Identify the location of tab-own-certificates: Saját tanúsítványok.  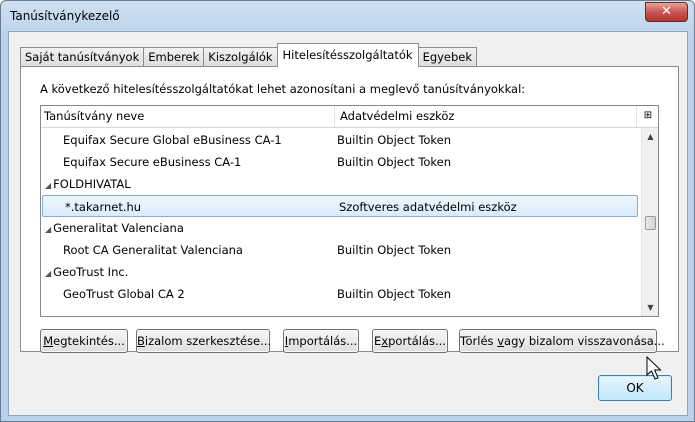
(82, 57).